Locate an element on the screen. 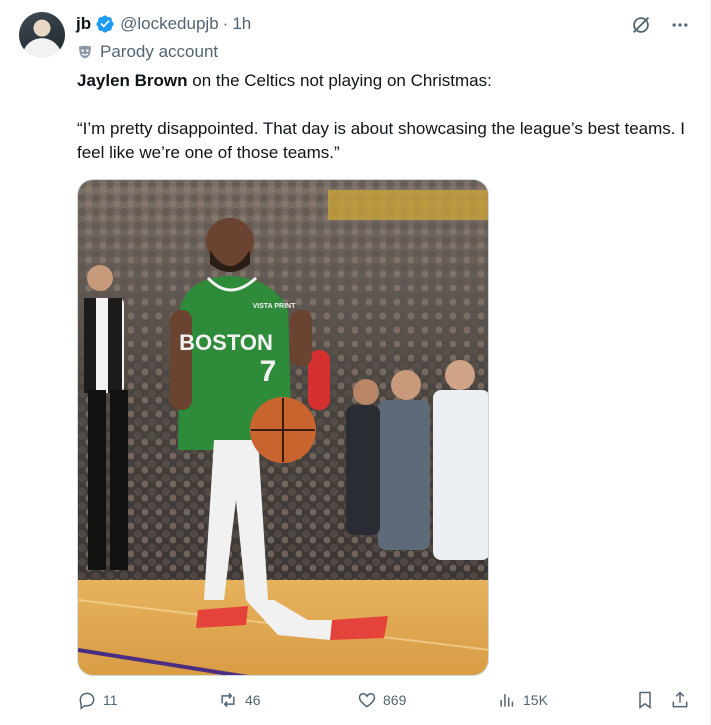 The height and width of the screenshot is (725, 711). bookmark-button is located at coordinates (645, 700).